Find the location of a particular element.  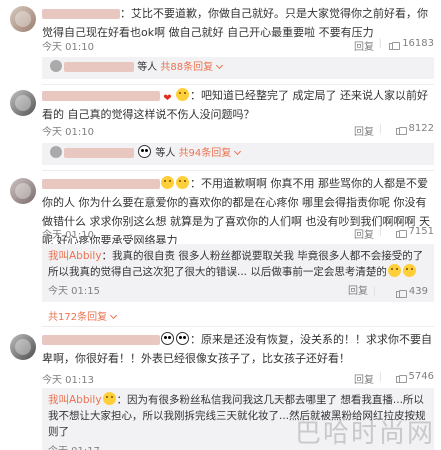

reply-meta: 今天 01:15 回复 | 439 is located at coordinates (238, 290).